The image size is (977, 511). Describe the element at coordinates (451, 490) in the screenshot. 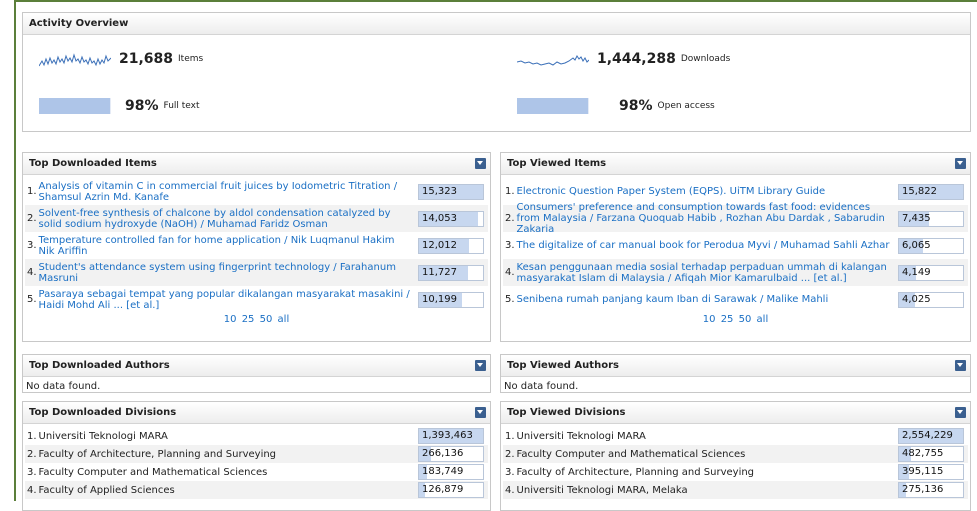

I see `count-bar: 126,879` at that location.